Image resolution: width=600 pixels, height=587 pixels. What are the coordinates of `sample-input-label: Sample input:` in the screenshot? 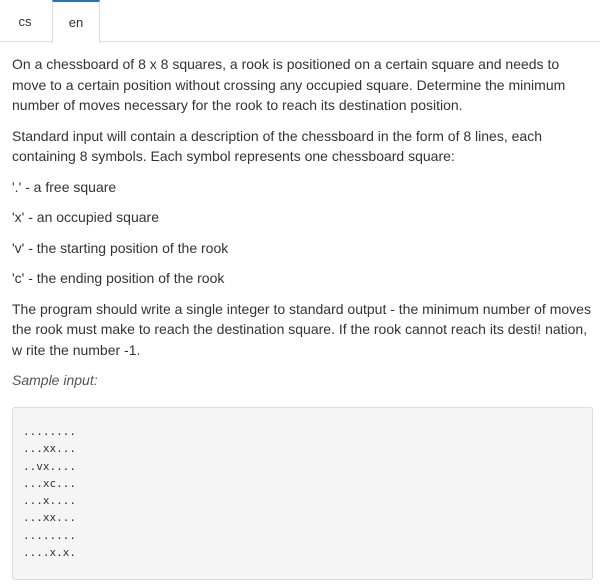 It's located at (55, 380).